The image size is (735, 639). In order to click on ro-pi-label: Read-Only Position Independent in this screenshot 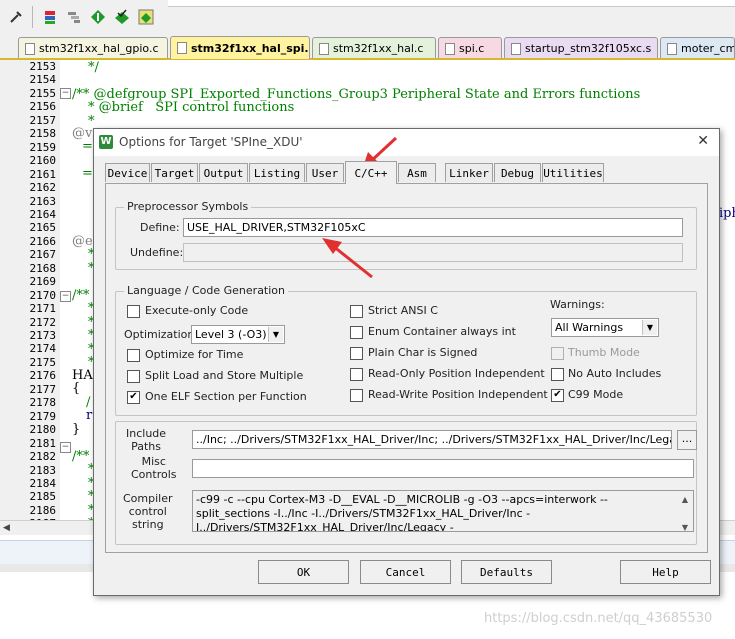, I will do `click(456, 373)`.